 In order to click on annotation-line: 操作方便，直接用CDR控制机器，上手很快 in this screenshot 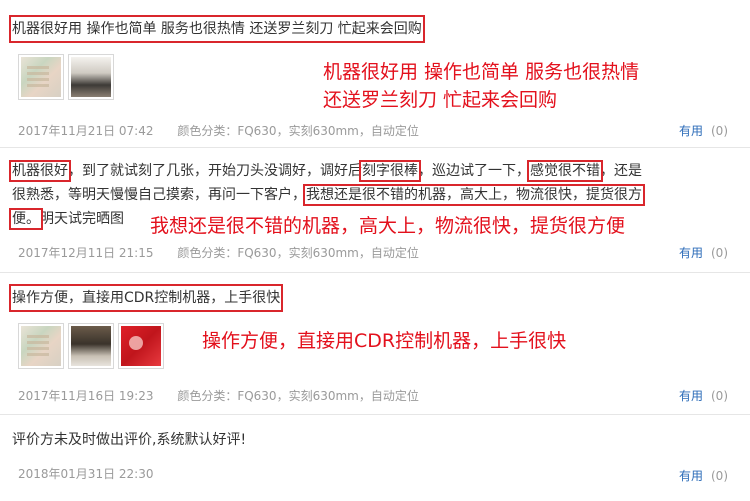, I will do `click(384, 341)`.